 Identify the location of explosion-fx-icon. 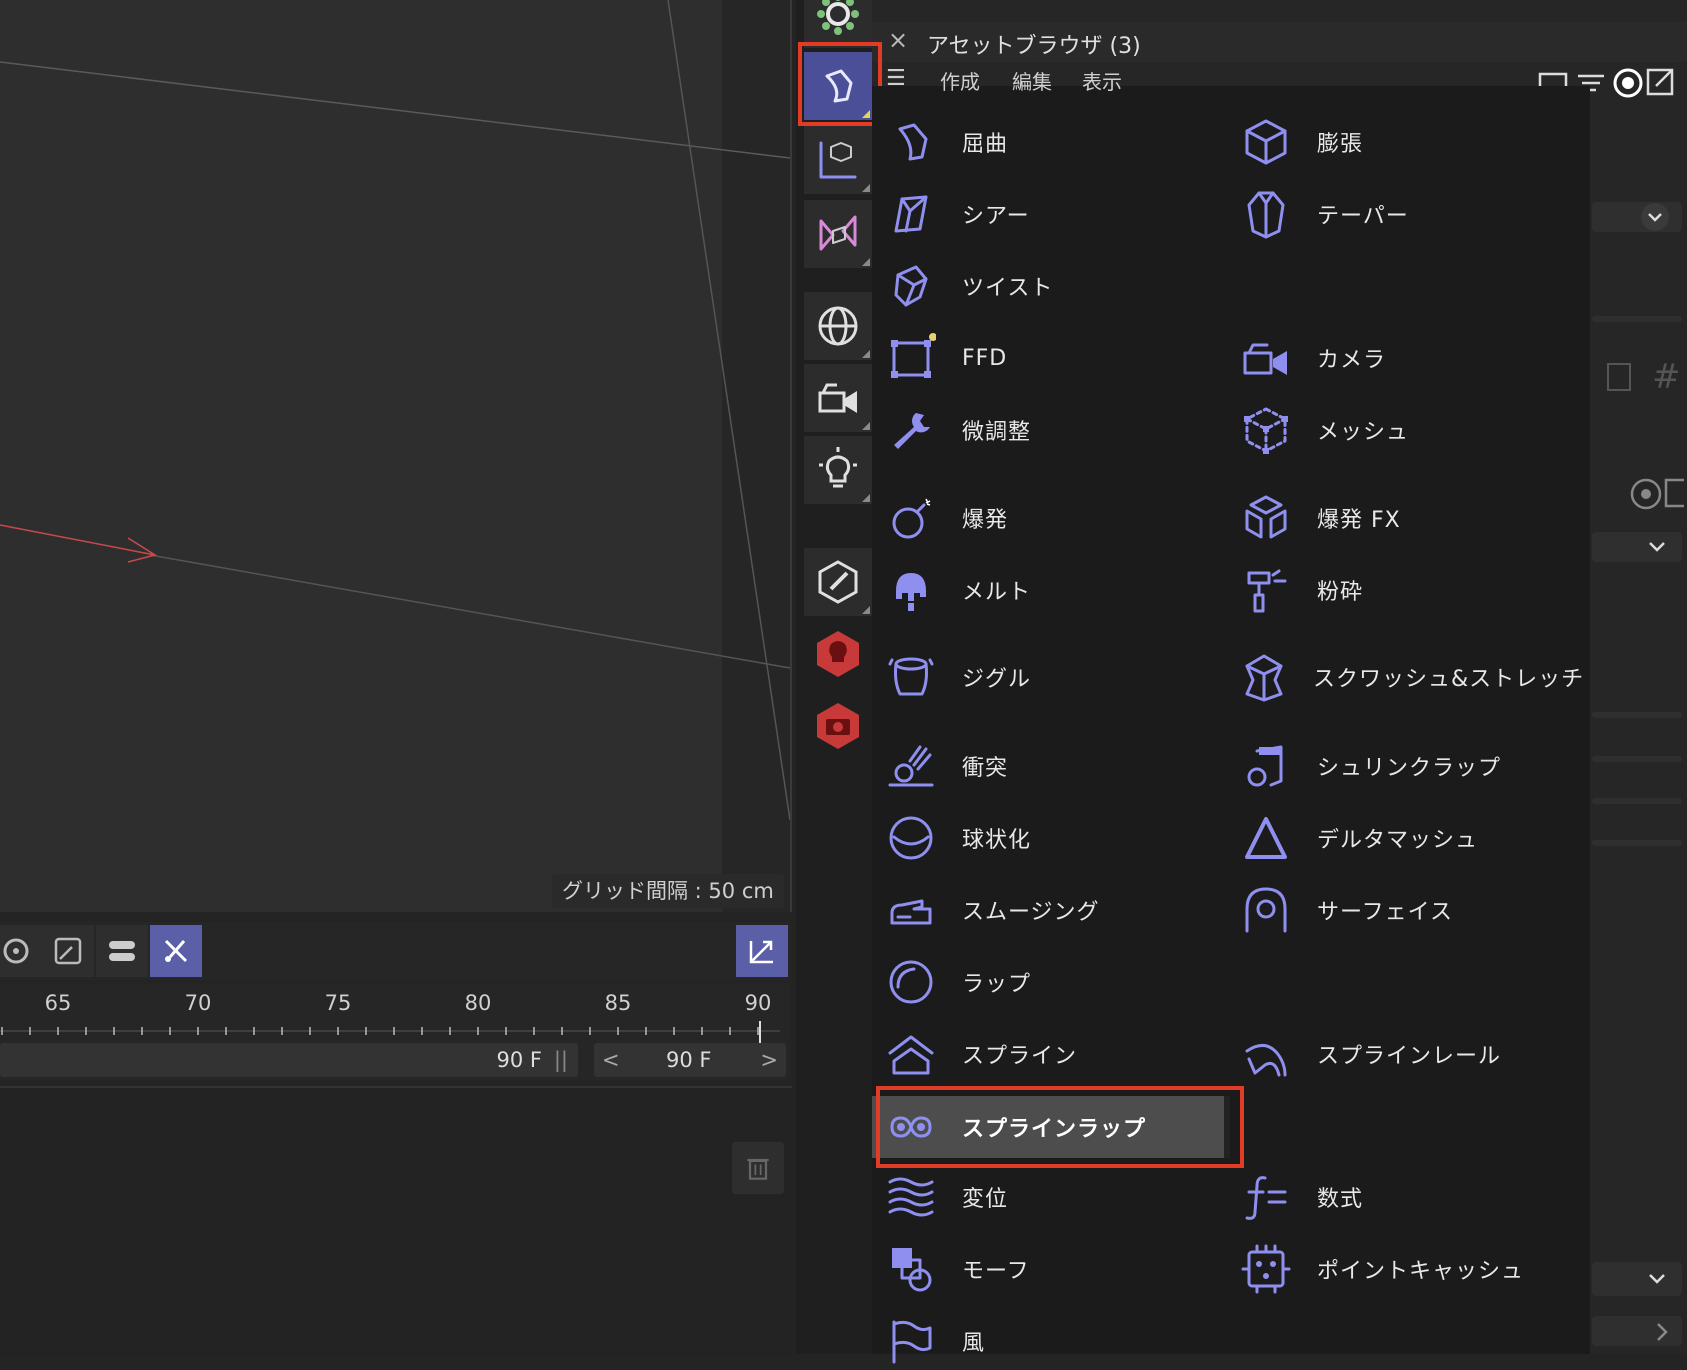
(1266, 517).